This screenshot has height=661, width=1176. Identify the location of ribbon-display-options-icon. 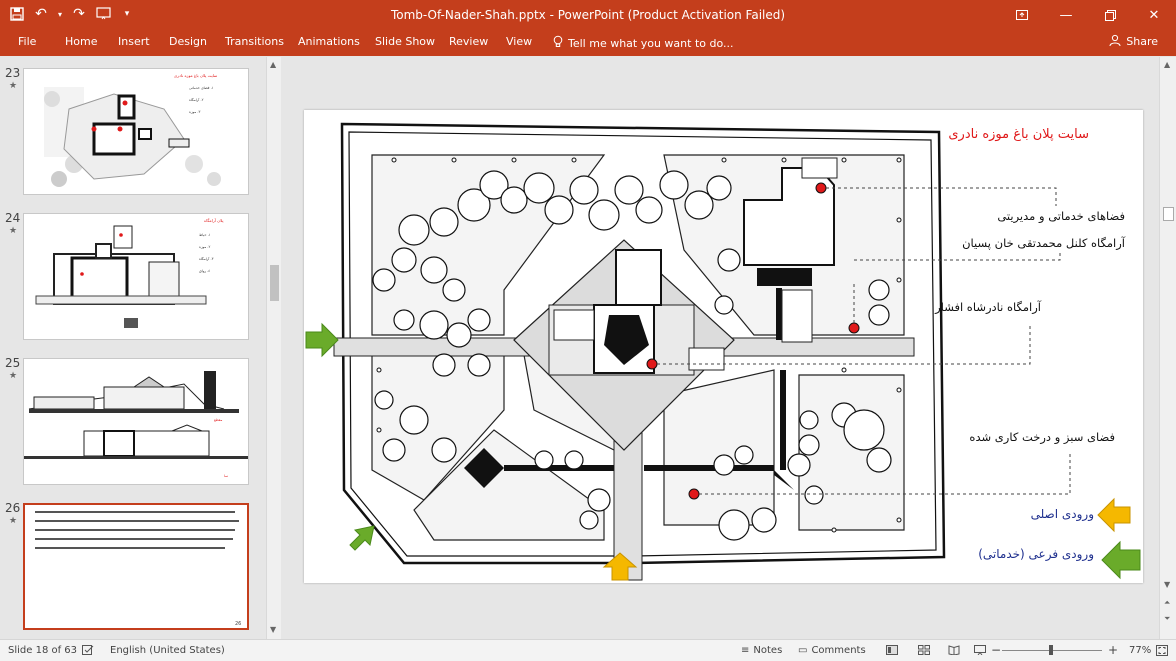
(1022, 15).